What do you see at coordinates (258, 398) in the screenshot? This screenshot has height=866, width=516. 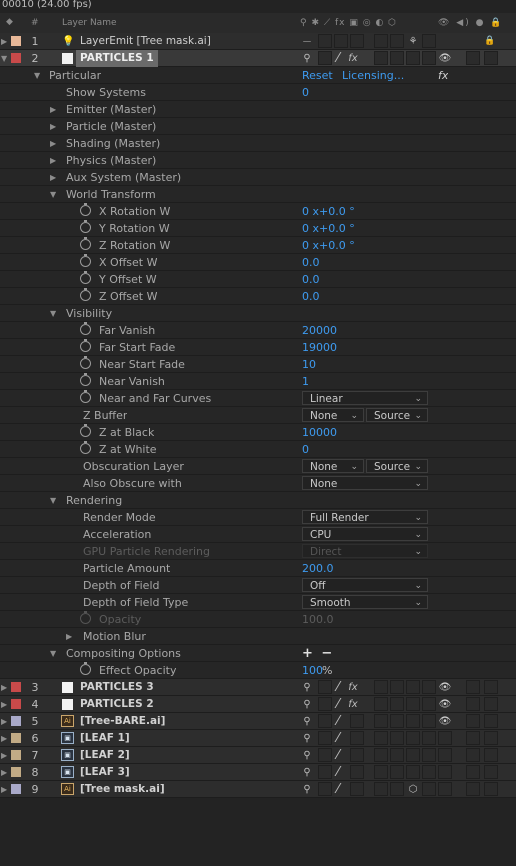 I see `property-row: Near and Far Curves Linear ⌄` at bounding box center [258, 398].